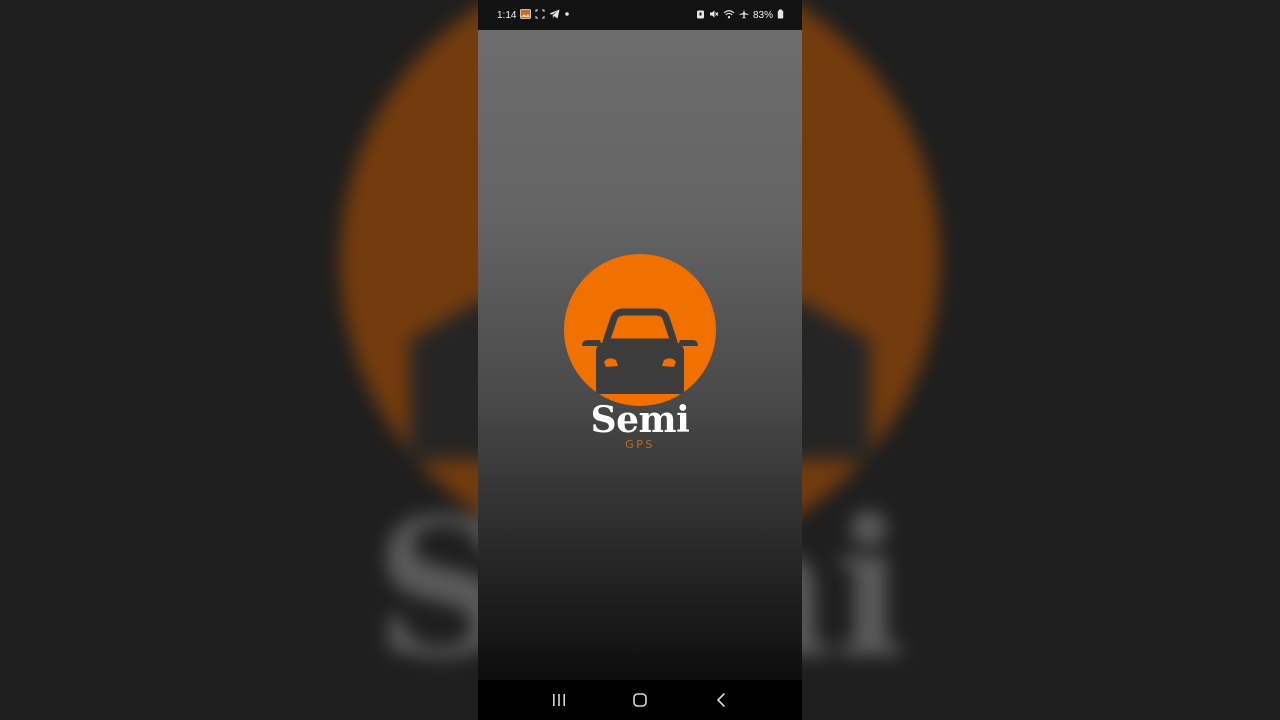 Image resolution: width=1280 pixels, height=720 pixels. I want to click on car-sun-icon, so click(640, 330).